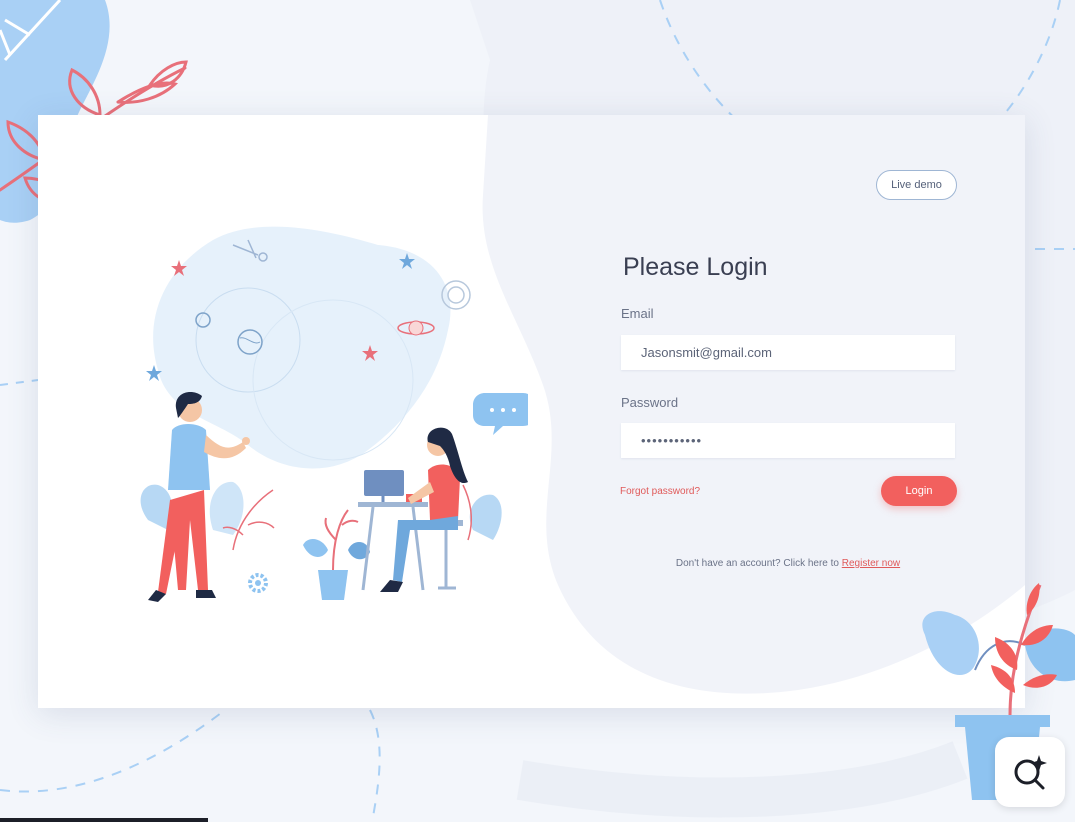 The image size is (1075, 822). I want to click on password-field: •••••••••••, so click(788, 440).